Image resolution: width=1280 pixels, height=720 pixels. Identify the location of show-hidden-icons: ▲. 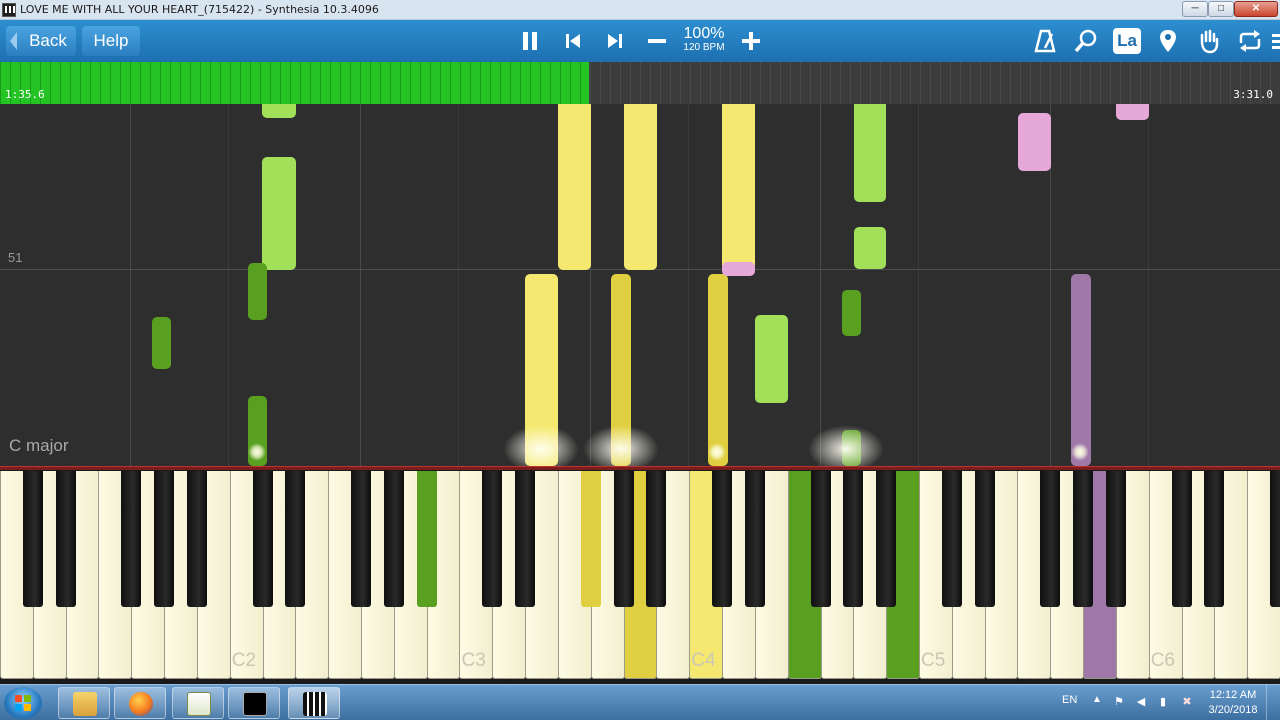
(1097, 699).